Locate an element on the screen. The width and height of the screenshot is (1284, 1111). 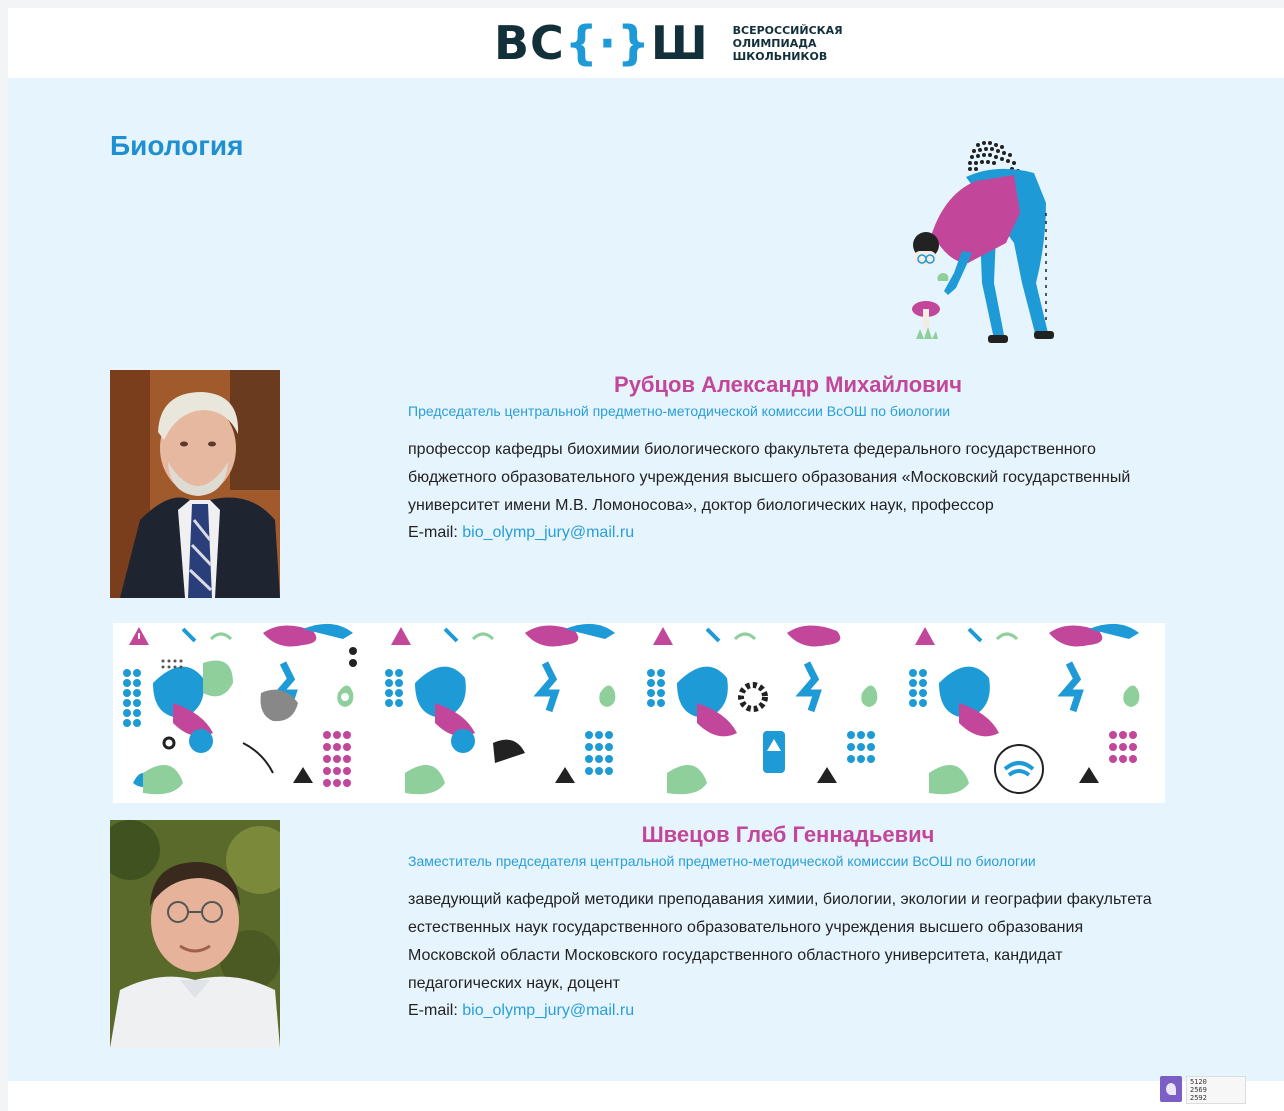
counter-line: 2592 is located at coordinates (1198, 1098).